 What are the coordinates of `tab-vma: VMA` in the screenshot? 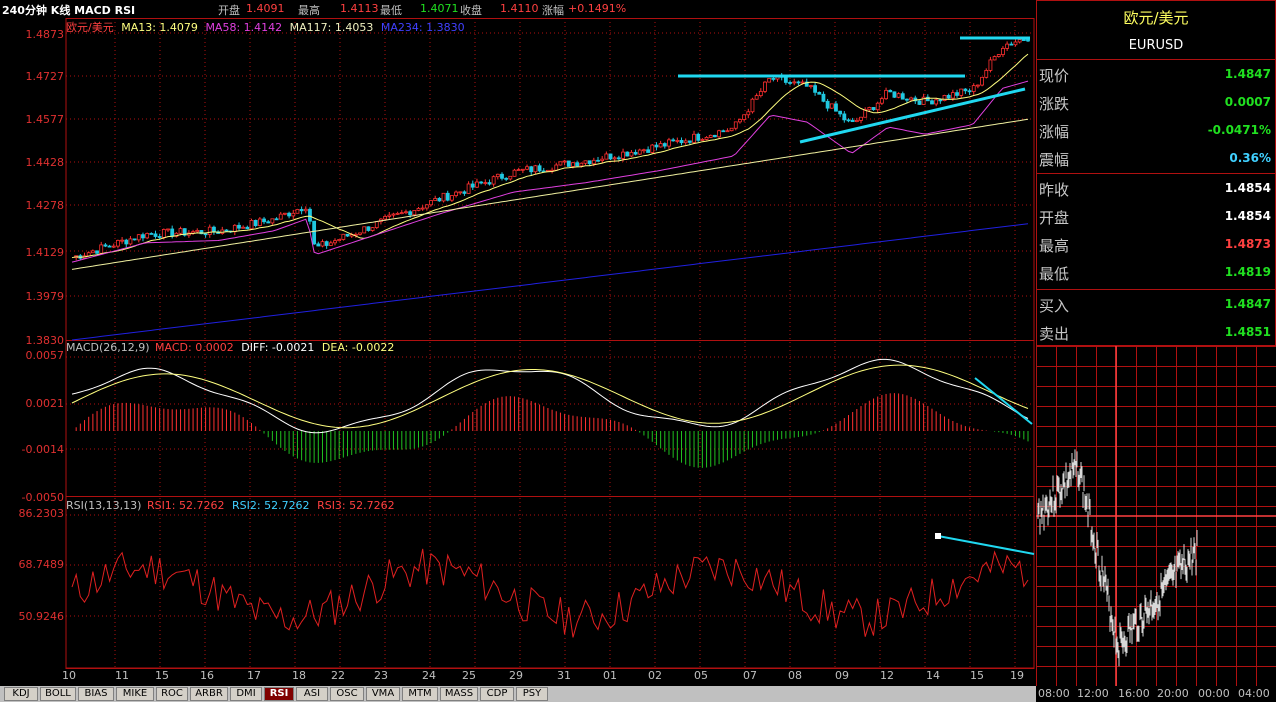 It's located at (383, 694).